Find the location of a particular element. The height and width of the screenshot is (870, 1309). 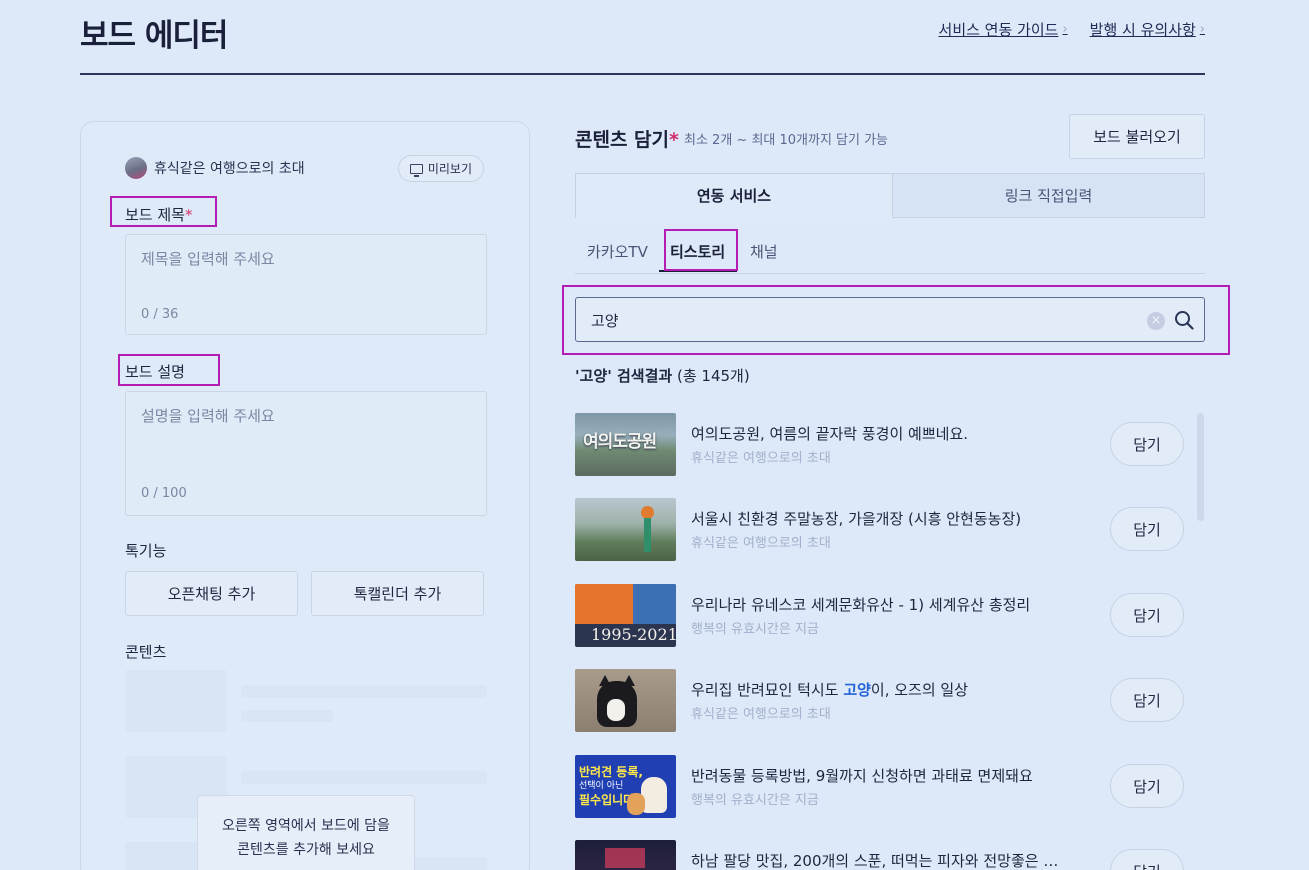

item-title: 우리나라 유네스코 세계문화유산 - 1) 세계유산 총정리 is located at coordinates (861, 605).